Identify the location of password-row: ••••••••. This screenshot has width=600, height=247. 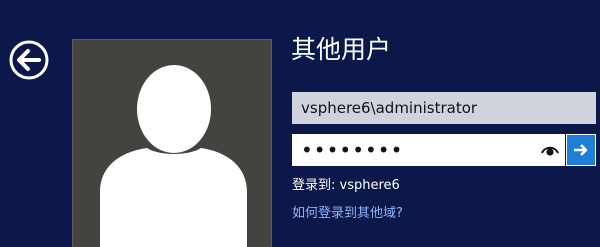
(444, 150).